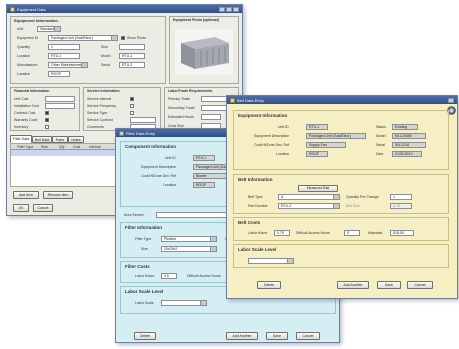  I want to click on grid-header: Qty, so click(62, 147).